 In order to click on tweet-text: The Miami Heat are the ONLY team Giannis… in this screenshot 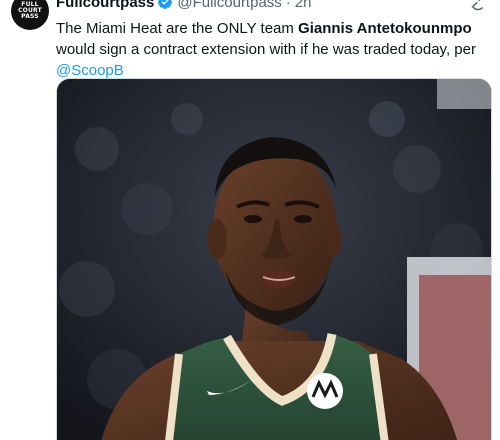, I will do `click(276, 49)`.